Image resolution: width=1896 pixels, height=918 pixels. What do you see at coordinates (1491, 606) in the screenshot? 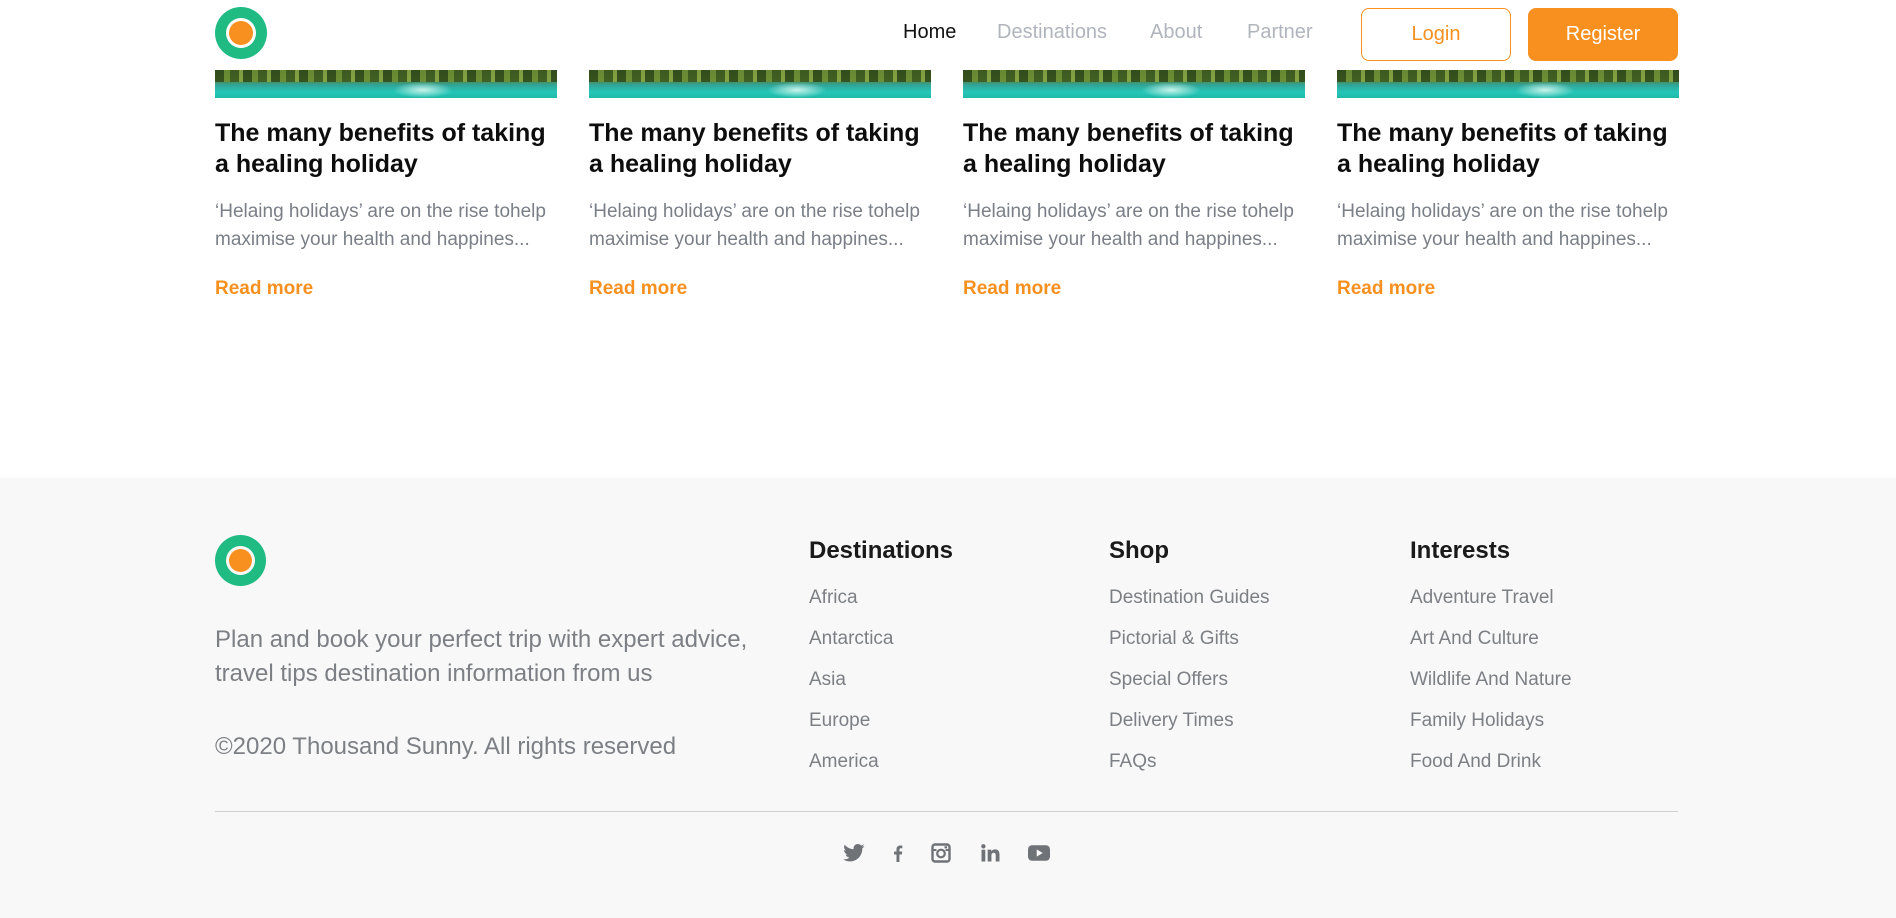
I see `footer-link: Adventure Travel` at bounding box center [1491, 606].